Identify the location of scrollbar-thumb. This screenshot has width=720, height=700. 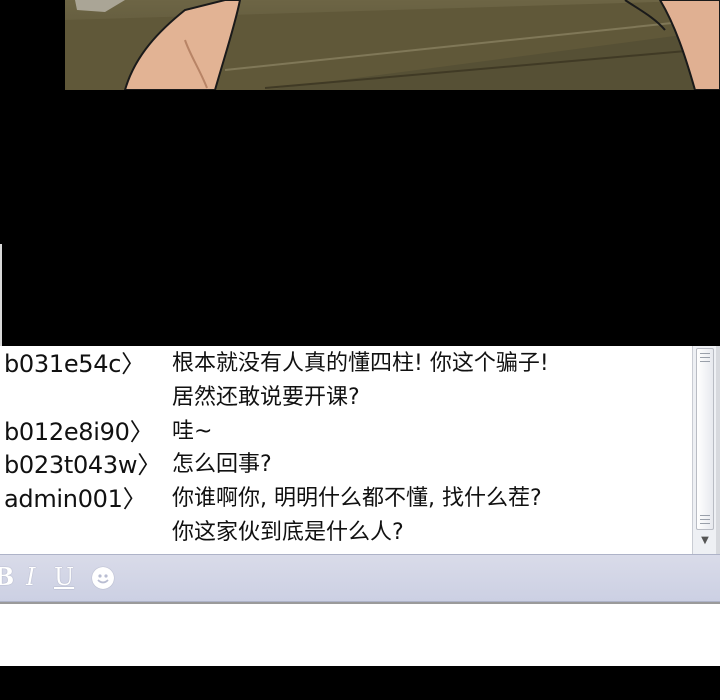
(705, 439).